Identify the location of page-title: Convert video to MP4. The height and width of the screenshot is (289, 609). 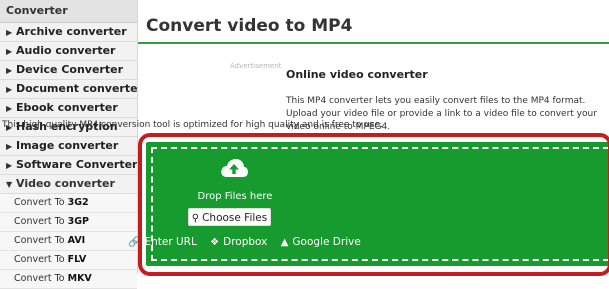
(249, 26).